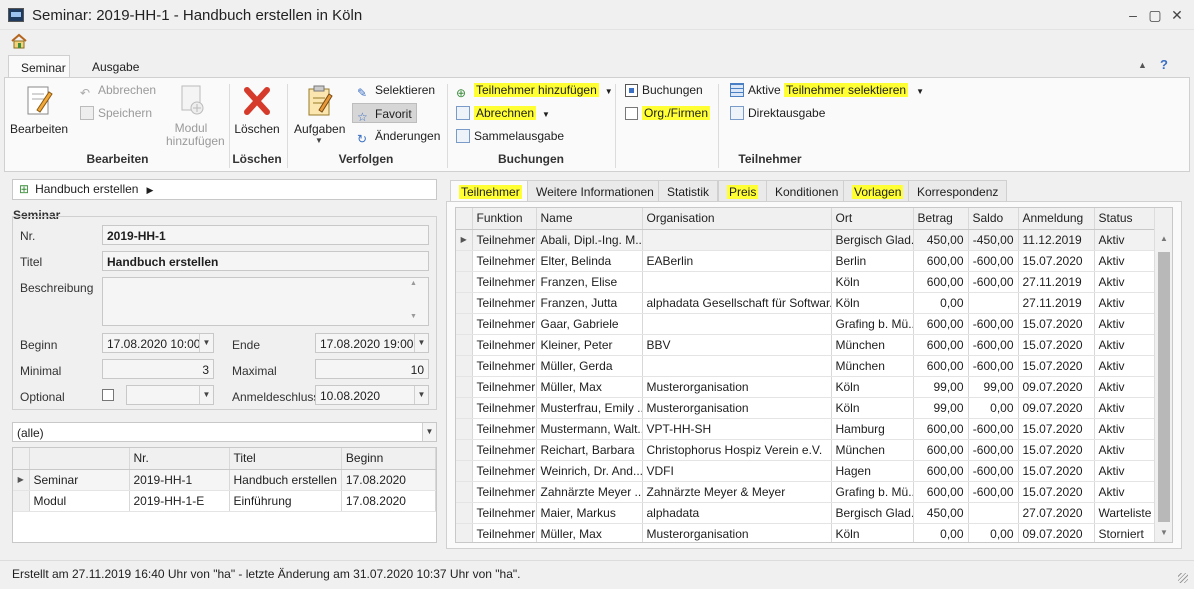 The width and height of the screenshot is (1194, 589). I want to click on tab-preis: Preis, so click(743, 190).